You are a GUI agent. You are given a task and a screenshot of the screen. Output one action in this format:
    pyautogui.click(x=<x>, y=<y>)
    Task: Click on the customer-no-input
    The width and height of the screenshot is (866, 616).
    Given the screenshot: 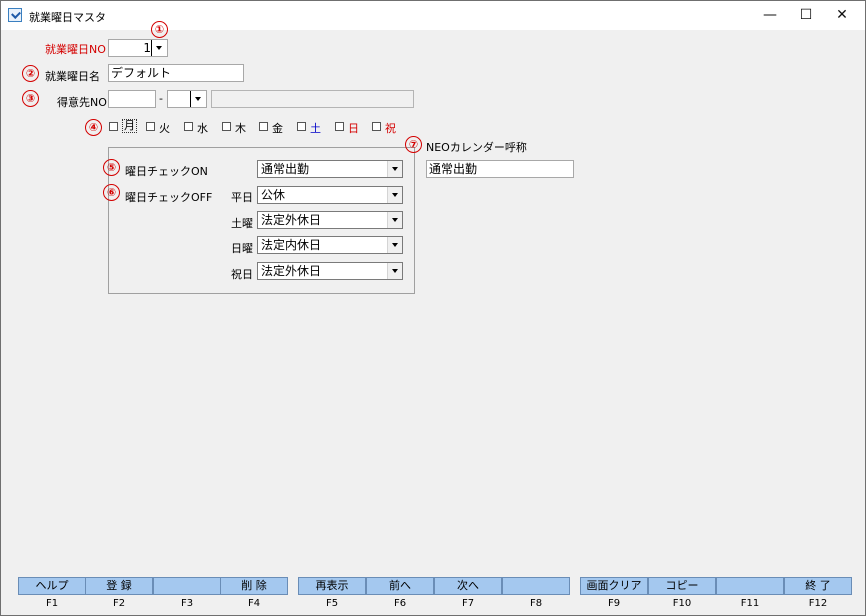 What is the action you would take?
    pyautogui.click(x=132, y=99)
    